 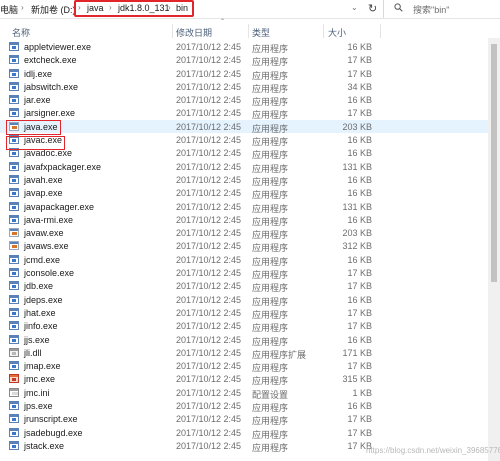 I want to click on file-row: javac.exe 2017/10/12 2:45 应用程序 16 KB, so click(x=244, y=140).